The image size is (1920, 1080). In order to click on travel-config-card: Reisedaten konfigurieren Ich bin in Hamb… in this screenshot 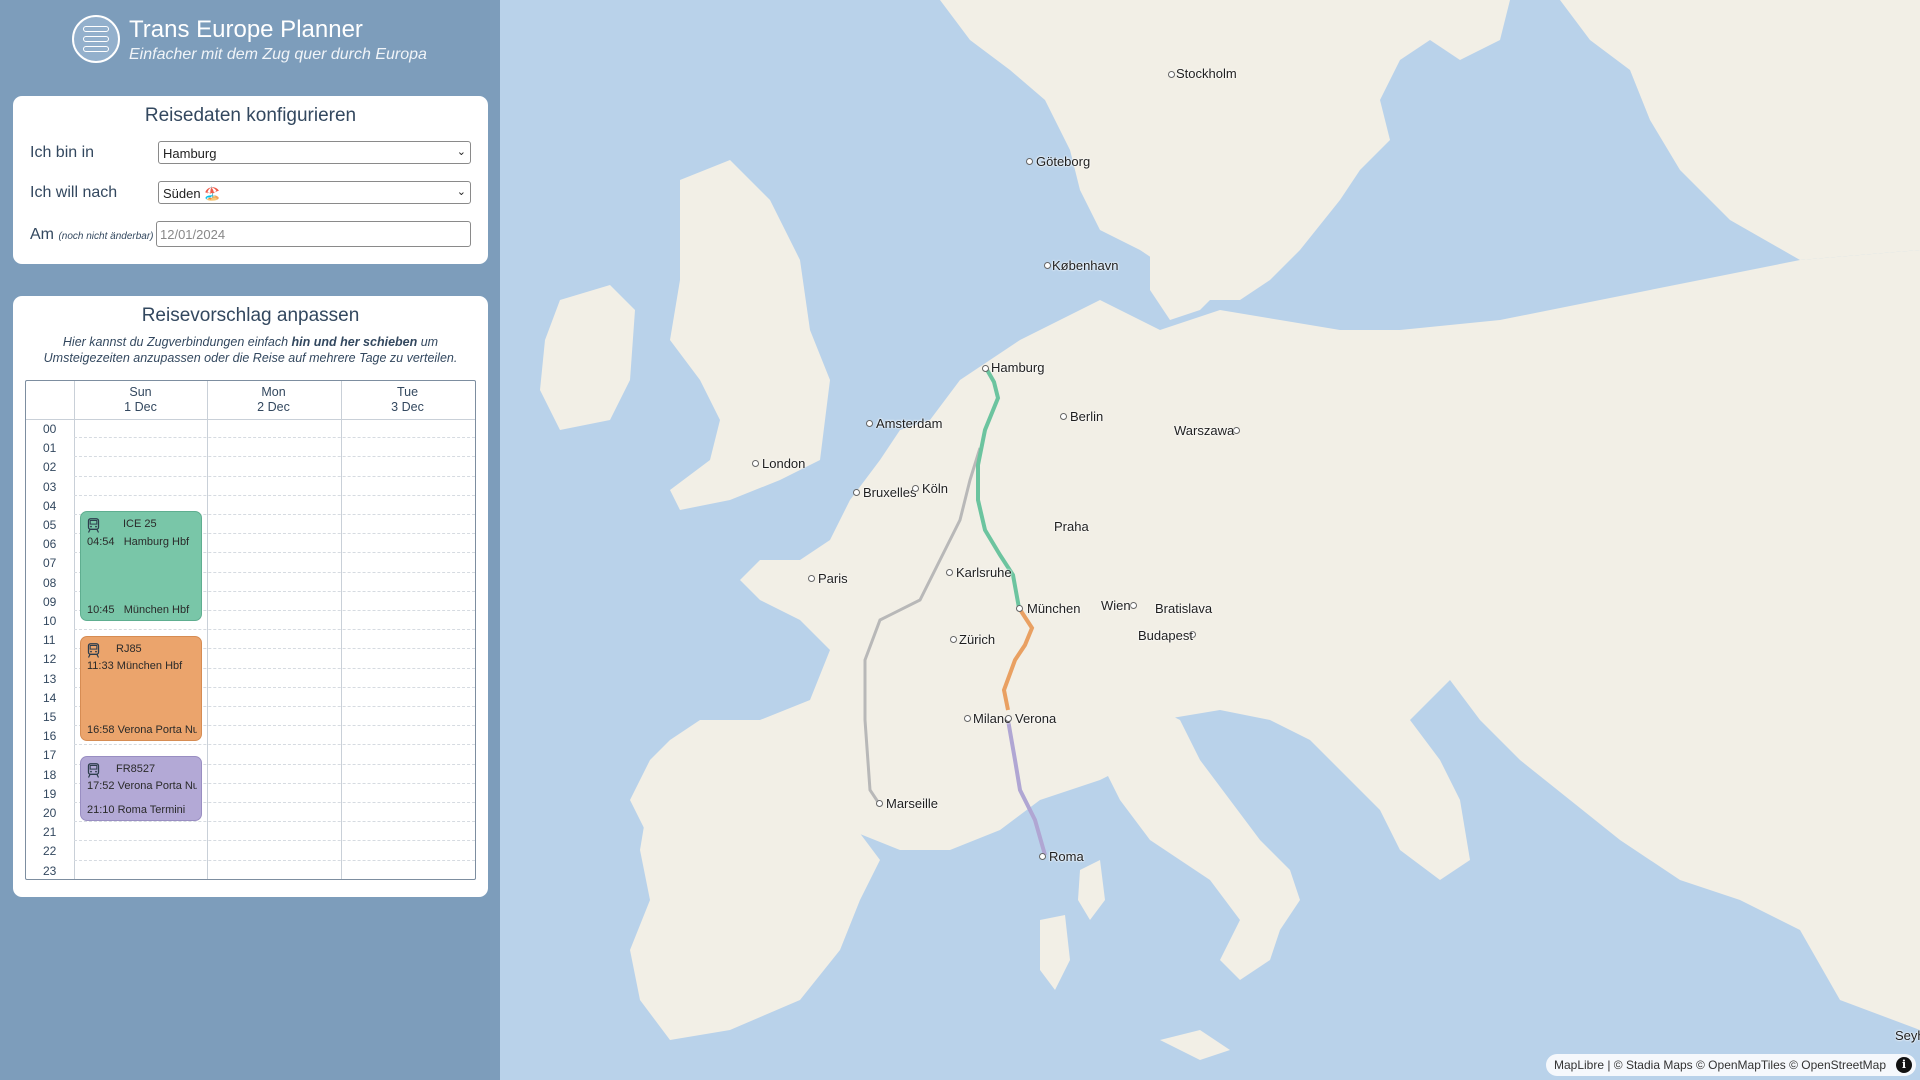, I will do `click(250, 180)`.